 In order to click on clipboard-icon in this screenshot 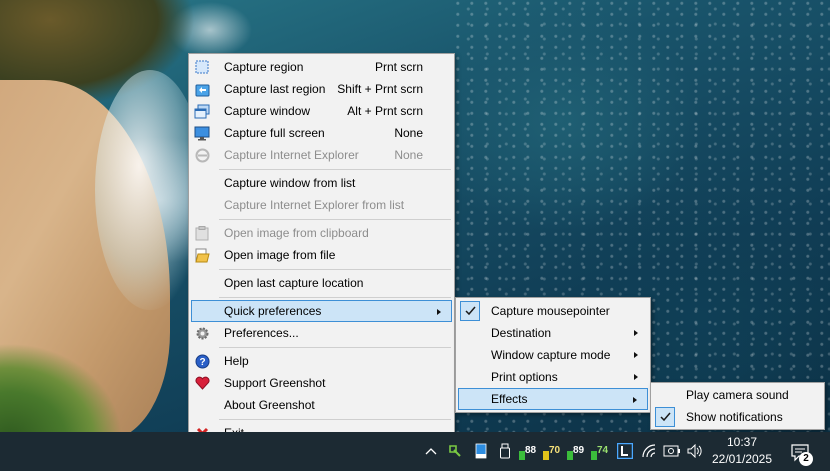, I will do `click(202, 233)`.